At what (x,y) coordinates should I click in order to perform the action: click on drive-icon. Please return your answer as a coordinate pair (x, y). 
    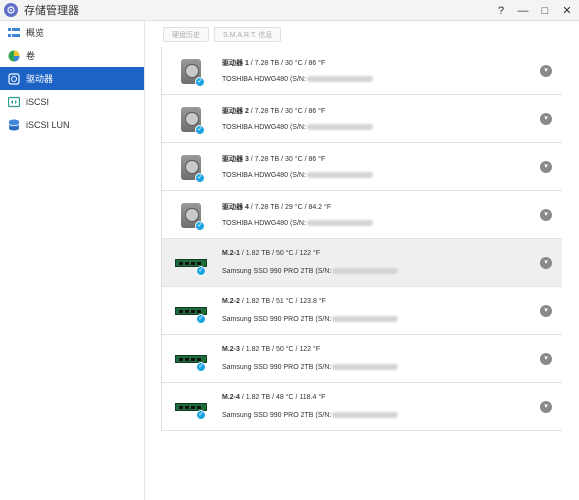
    Looking at the image, I should click on (14, 78).